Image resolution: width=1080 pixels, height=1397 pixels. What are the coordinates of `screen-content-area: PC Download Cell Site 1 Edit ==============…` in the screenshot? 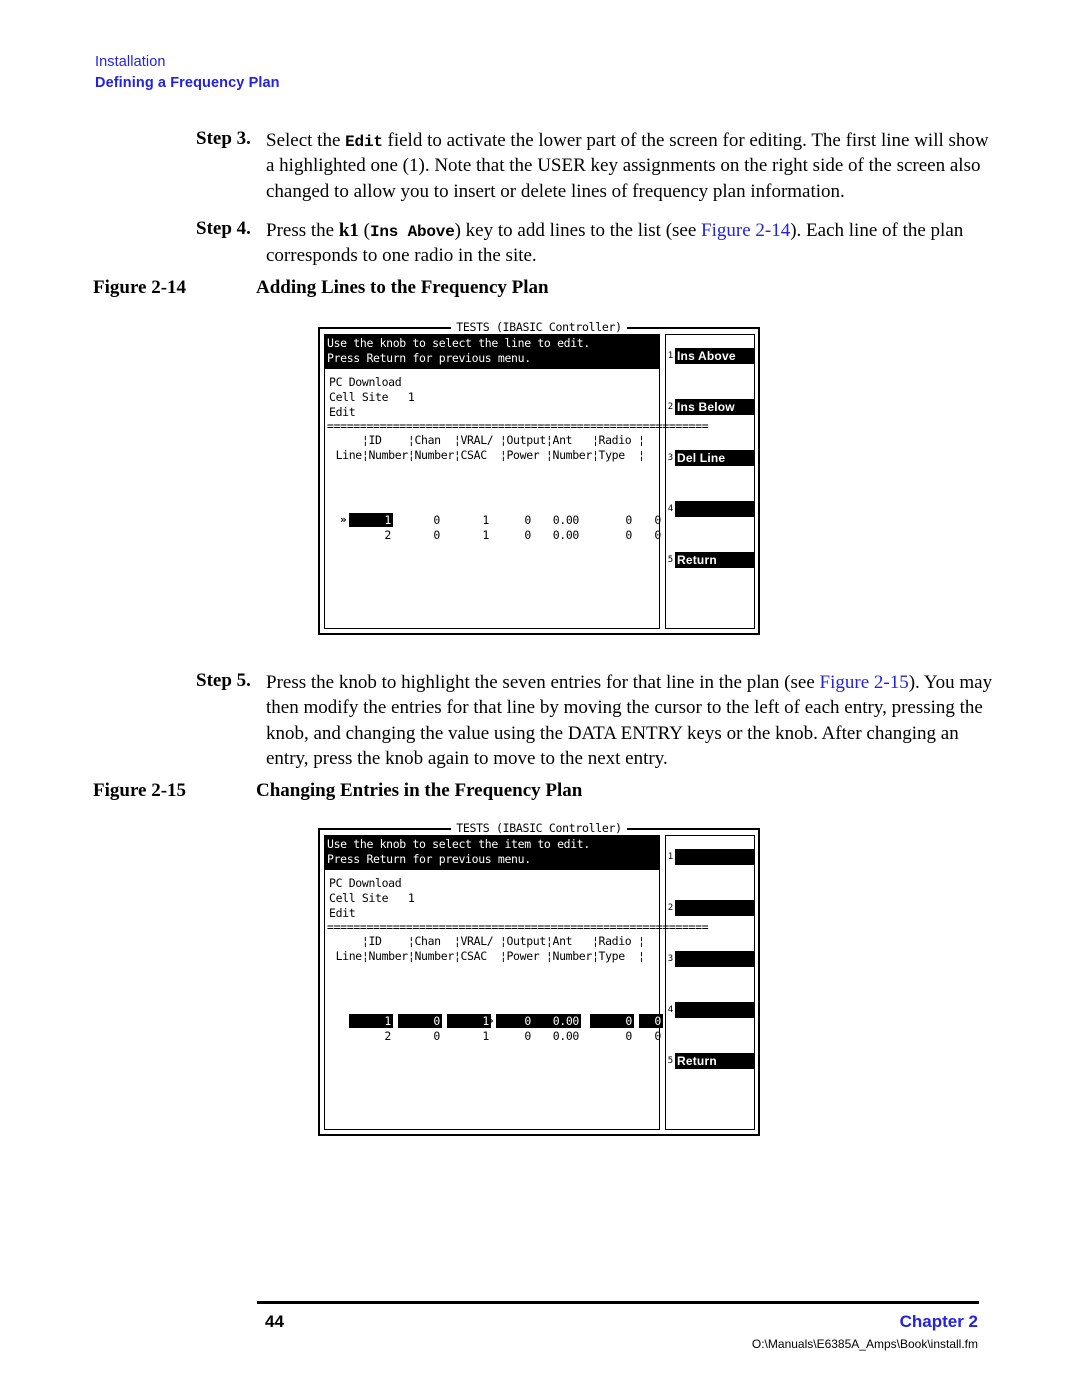 It's located at (517, 456).